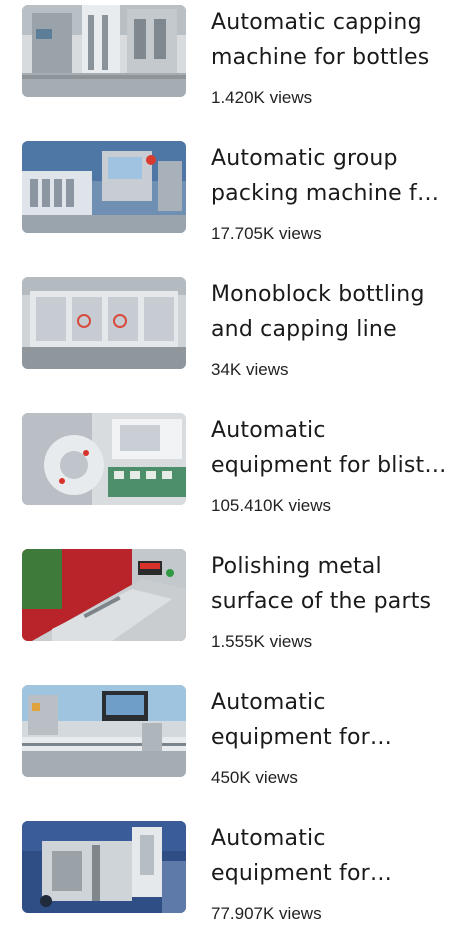  What do you see at coordinates (262, 97) in the screenshot?
I see `view-count: 1.420K views` at bounding box center [262, 97].